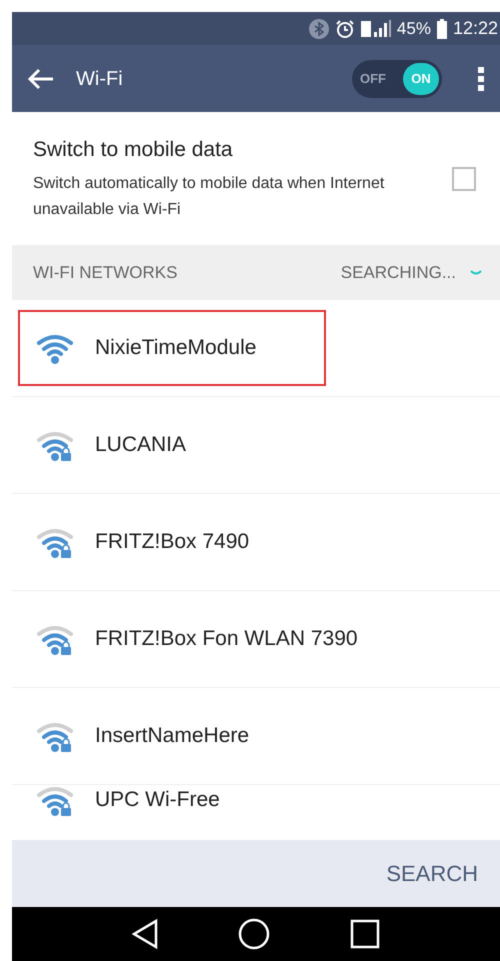 The image size is (500, 961). What do you see at coordinates (172, 736) in the screenshot?
I see `network-name: InsertNameHere` at bounding box center [172, 736].